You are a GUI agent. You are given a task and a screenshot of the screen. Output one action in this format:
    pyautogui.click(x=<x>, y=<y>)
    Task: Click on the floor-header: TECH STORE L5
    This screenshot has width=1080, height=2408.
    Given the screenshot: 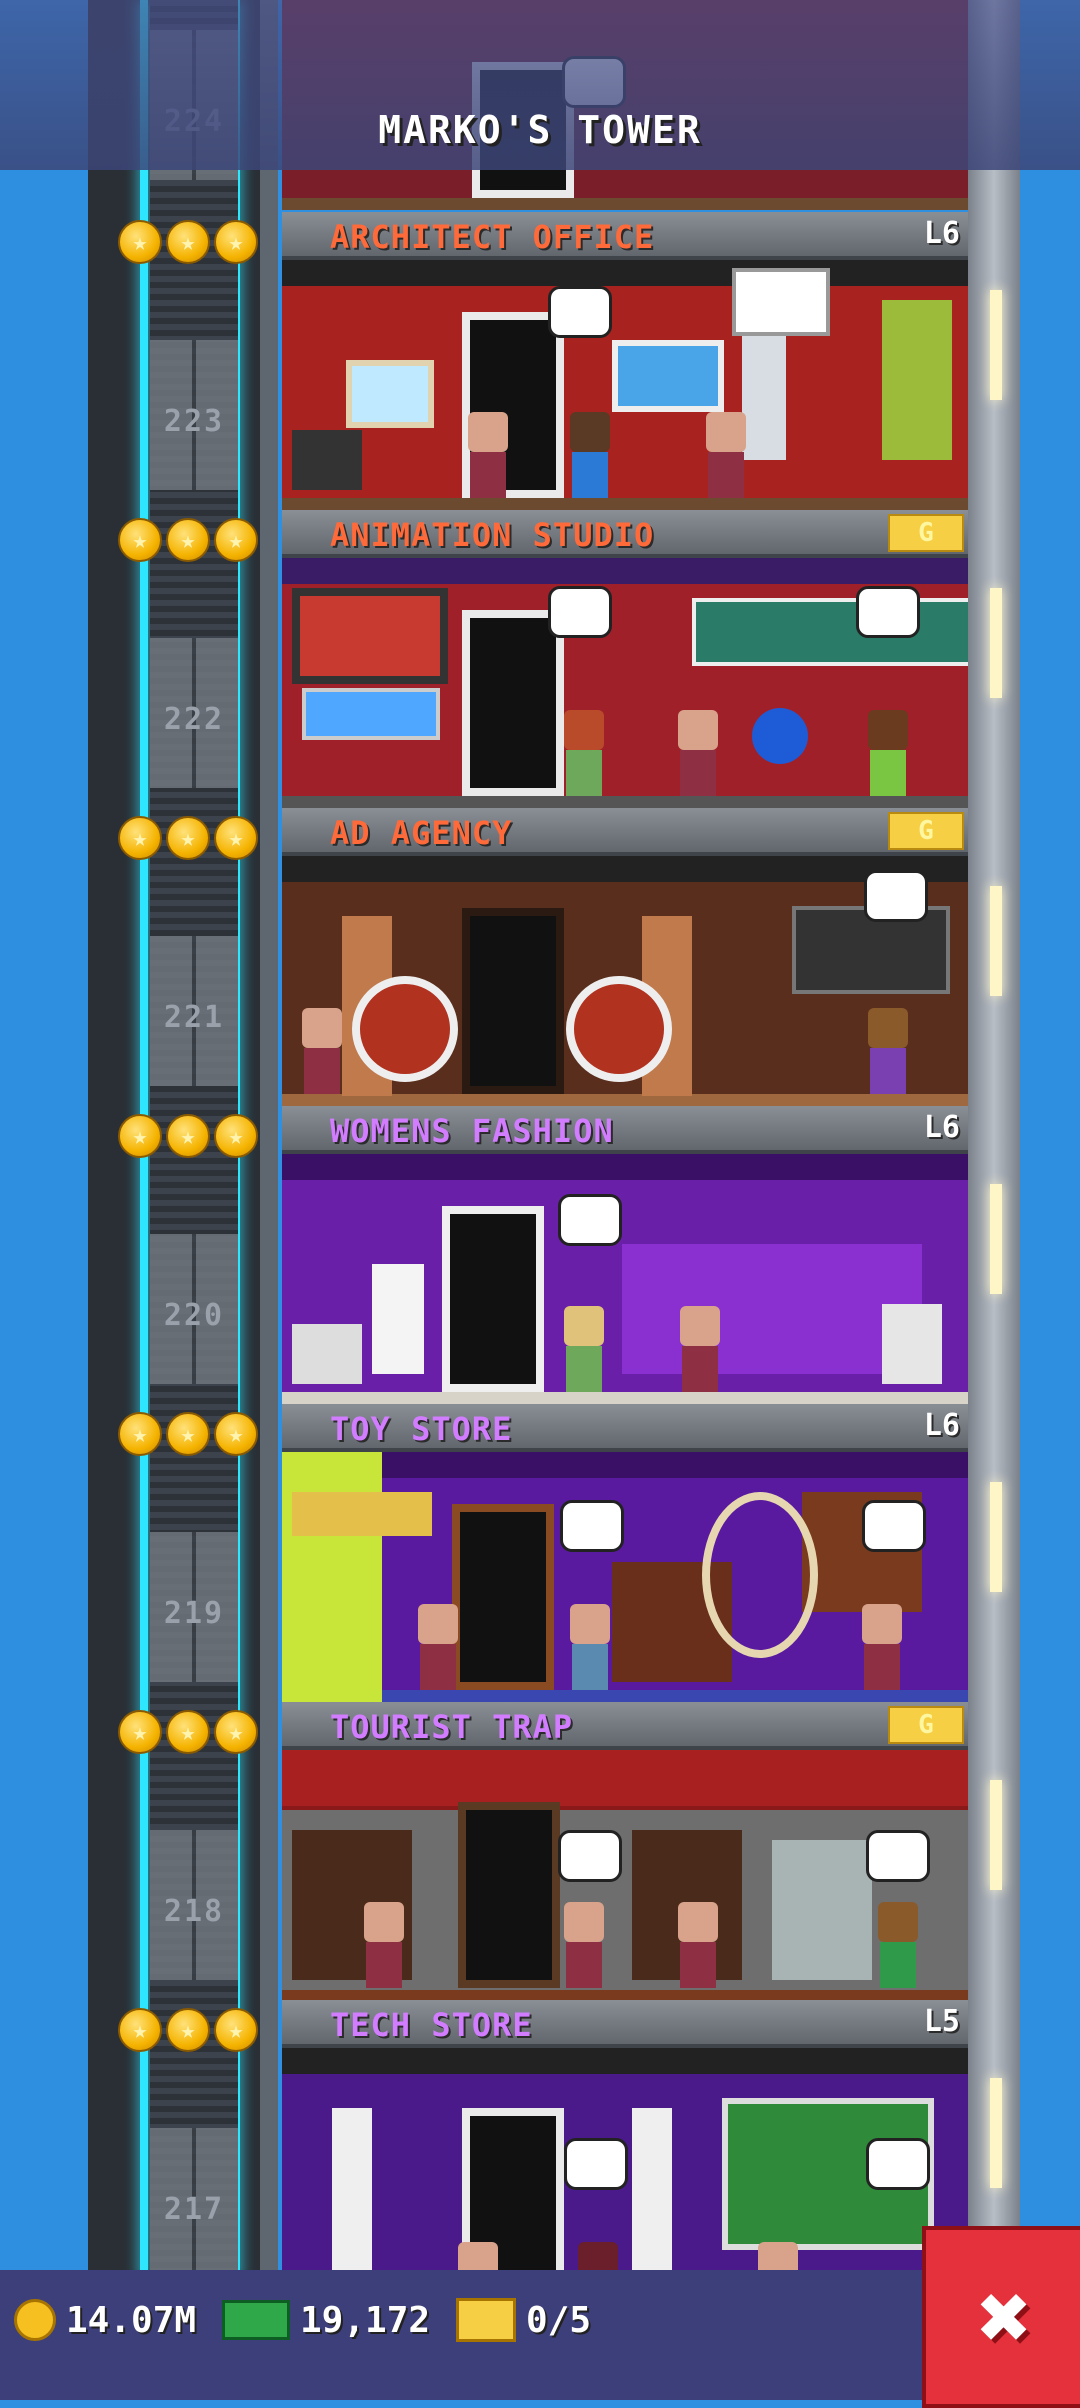 What is the action you would take?
    pyautogui.click(x=625, y=2024)
    